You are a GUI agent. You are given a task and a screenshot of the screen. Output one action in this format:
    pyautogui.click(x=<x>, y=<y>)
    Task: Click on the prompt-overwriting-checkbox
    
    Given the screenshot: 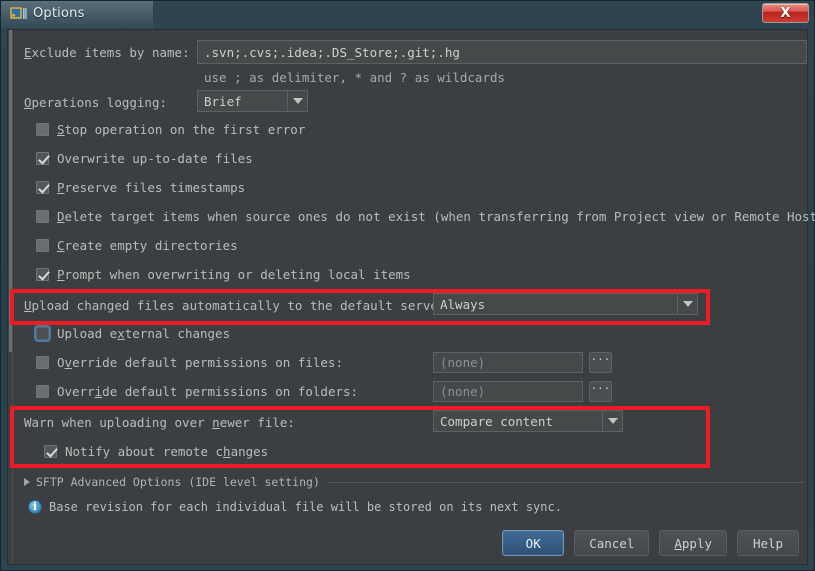 What is the action you would take?
    pyautogui.click(x=42, y=274)
    